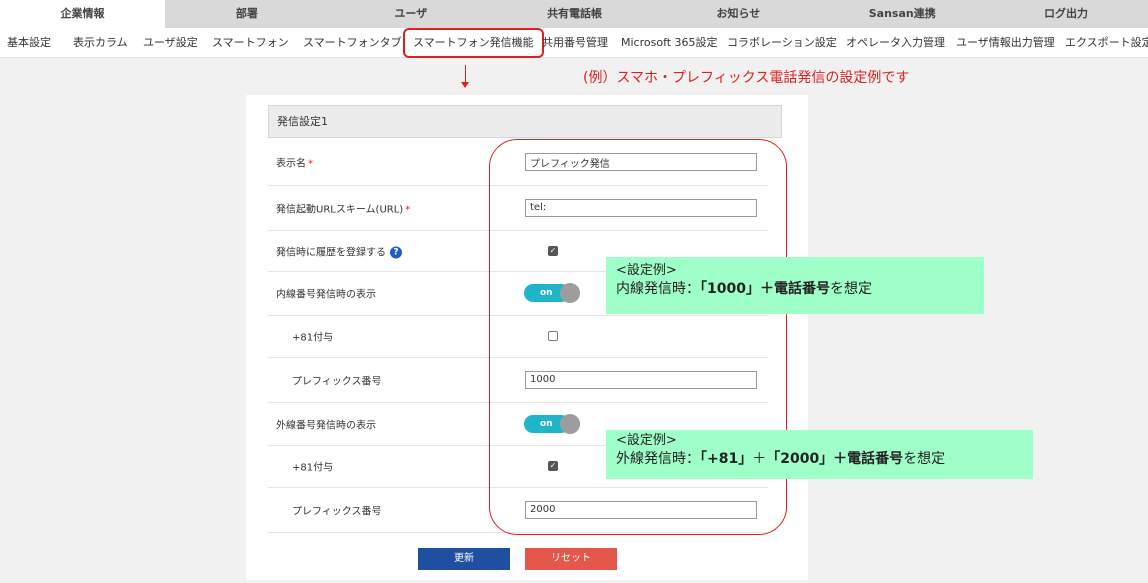 The width and height of the screenshot is (1148, 583). Describe the element at coordinates (1106, 42) in the screenshot. I see `sub-nav-export-settings: エクスポート設定` at that location.